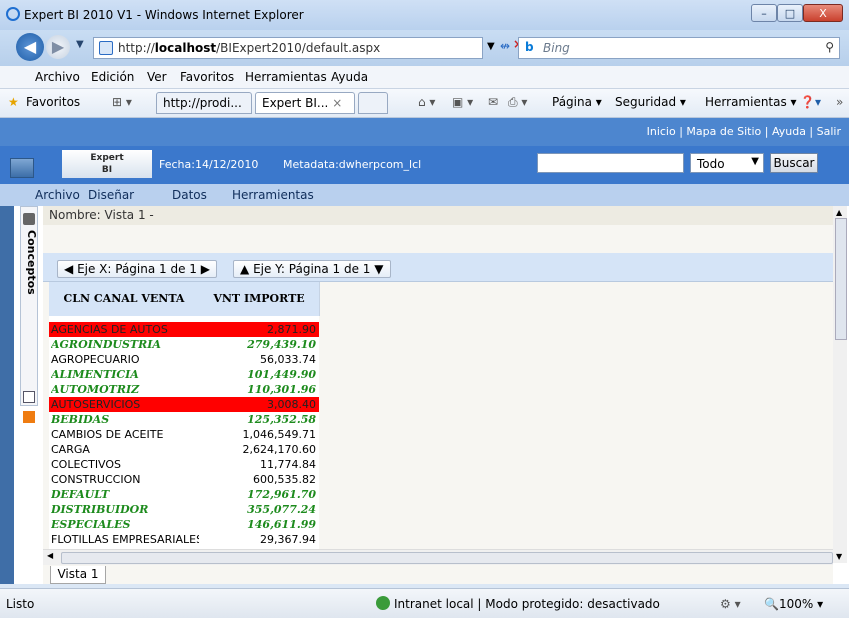 The height and width of the screenshot is (618, 849). Describe the element at coordinates (744, 131) in the screenshot. I see `top-links: Inicio | Mapa de Sitio | Ayuda | Salir` at that location.